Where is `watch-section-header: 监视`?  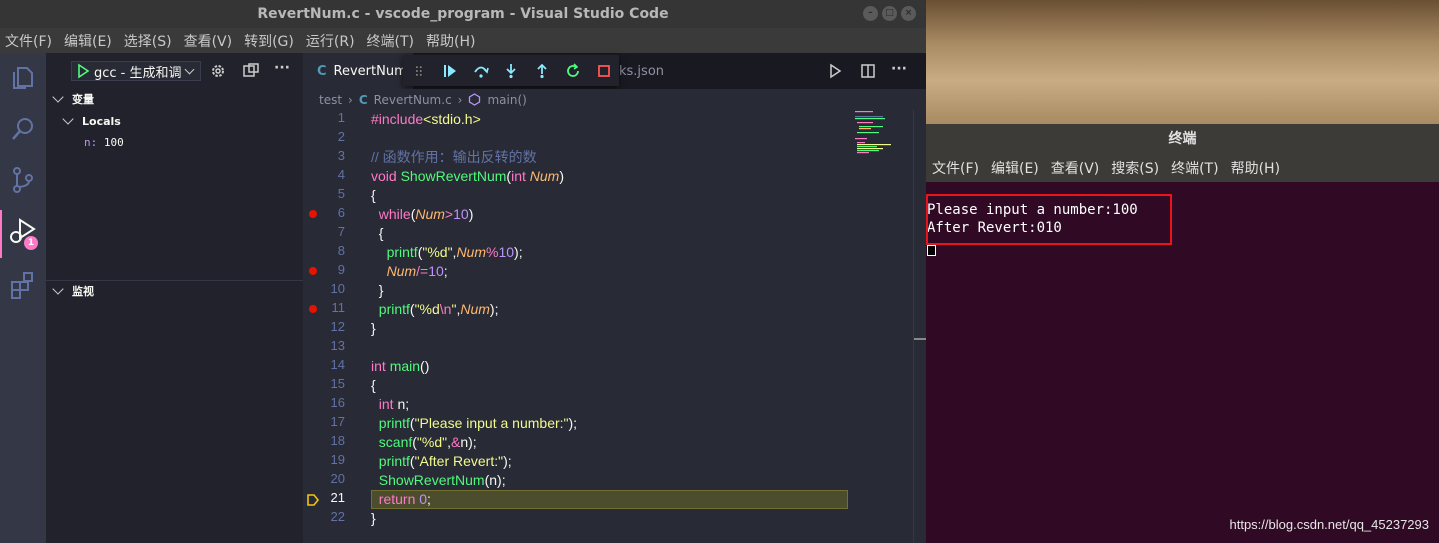 watch-section-header: 监视 is located at coordinates (174, 291).